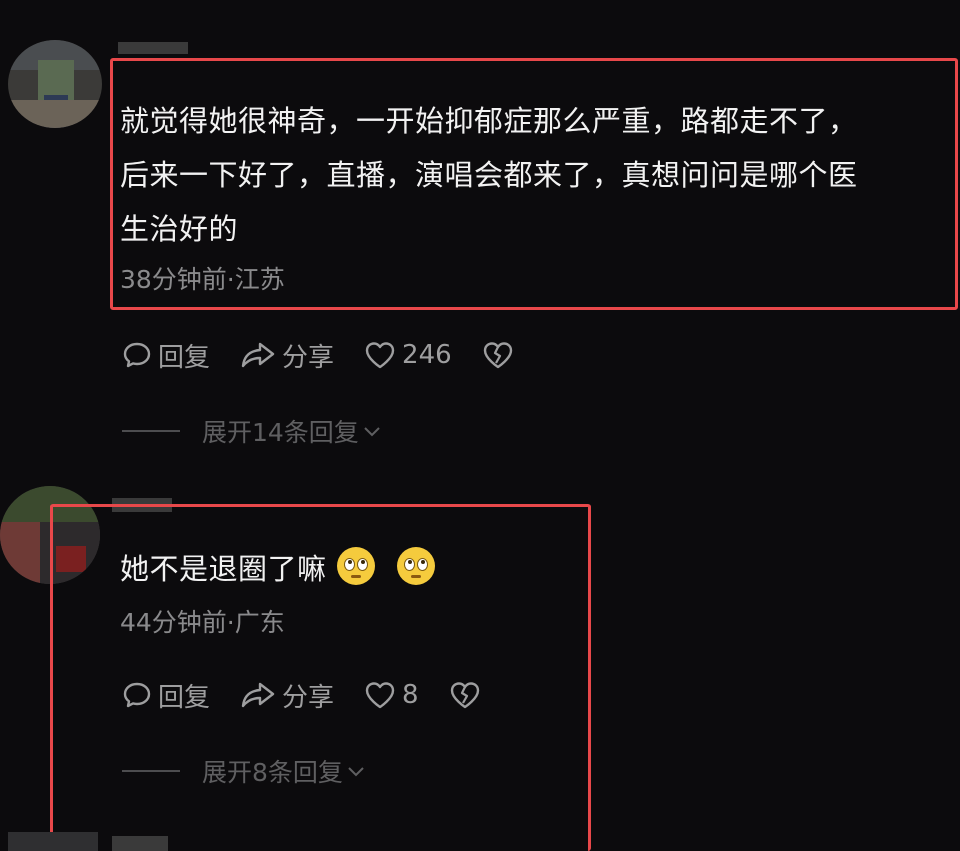  What do you see at coordinates (280, 432) in the screenshot?
I see `expand-replies-label: 展开14条回复` at bounding box center [280, 432].